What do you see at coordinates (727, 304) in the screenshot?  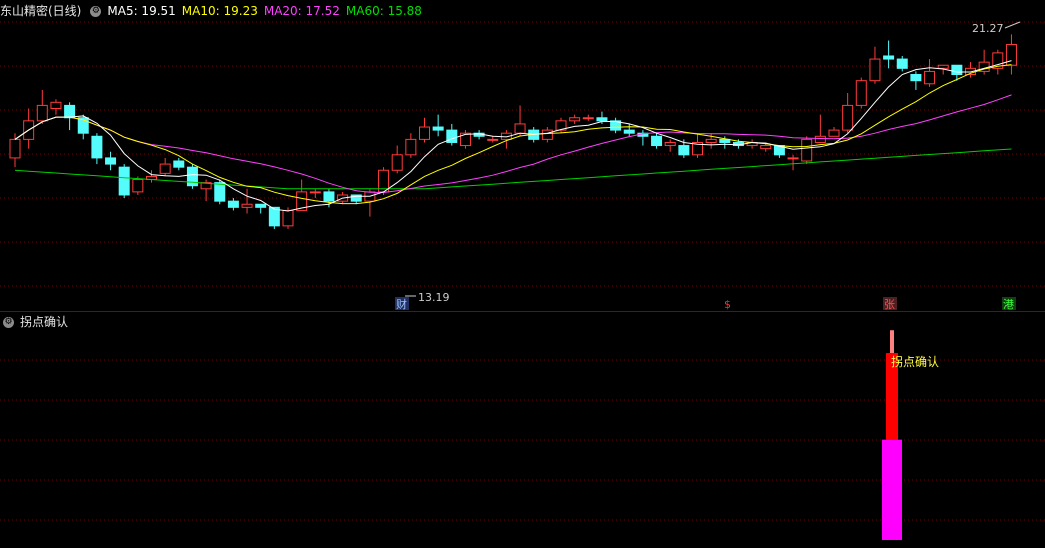 I see `marker-dollar-icon: $` at bounding box center [727, 304].